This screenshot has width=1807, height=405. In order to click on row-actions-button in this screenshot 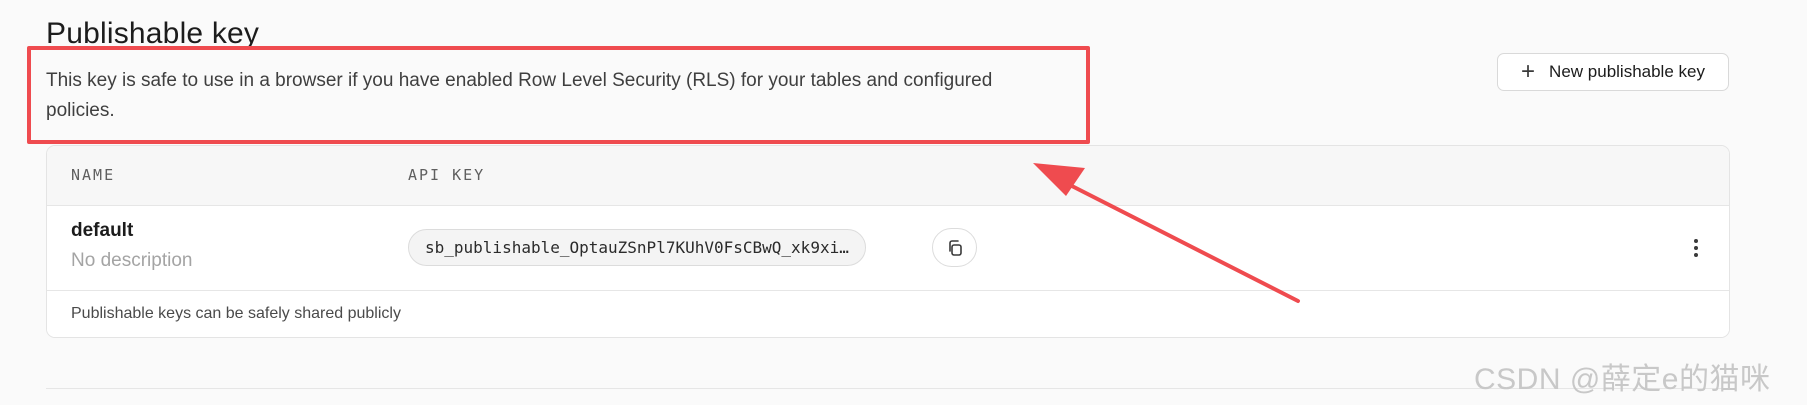, I will do `click(1696, 248)`.